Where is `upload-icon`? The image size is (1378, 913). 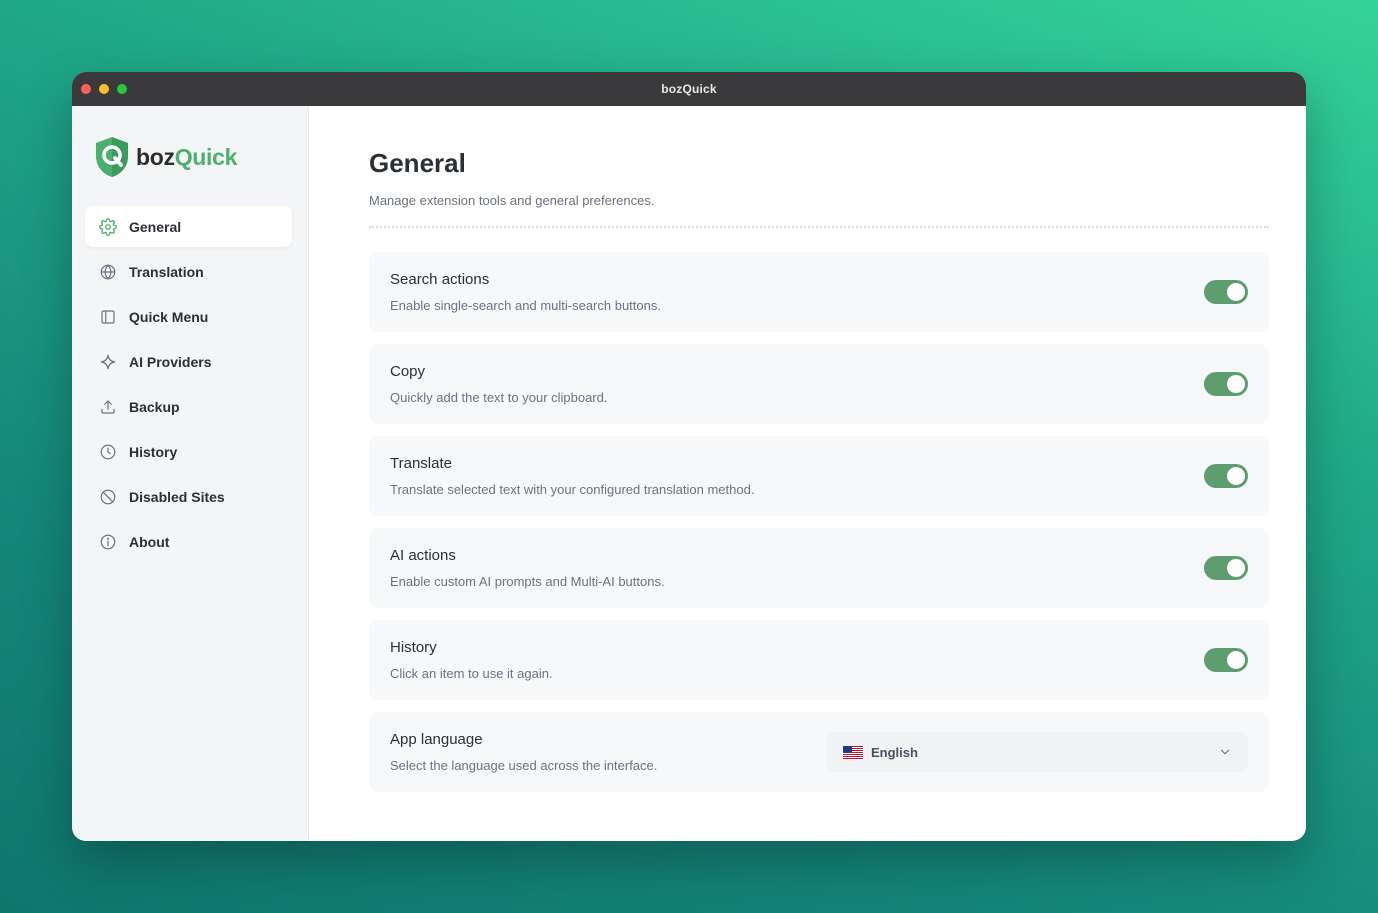
upload-icon is located at coordinates (107, 406).